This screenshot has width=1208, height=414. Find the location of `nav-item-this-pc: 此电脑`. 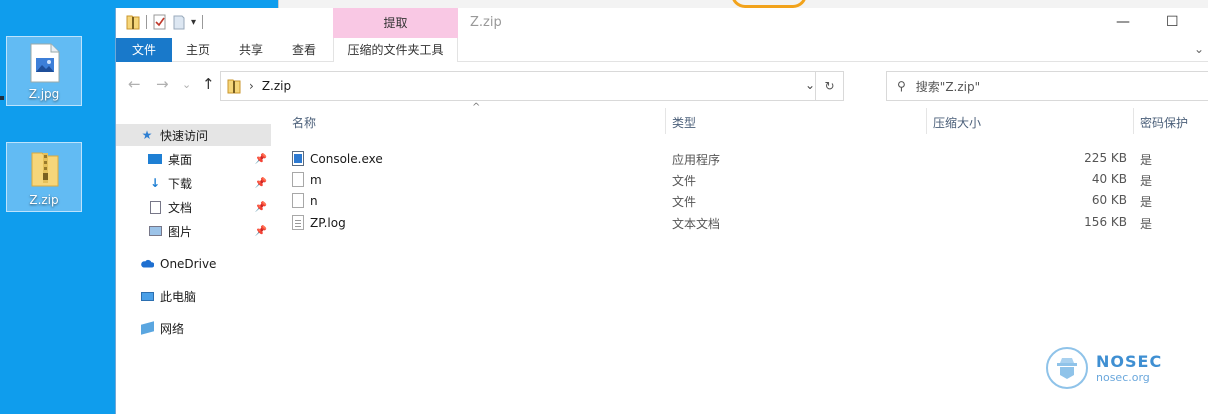

nav-item-this-pc: 此电脑 is located at coordinates (193, 296).